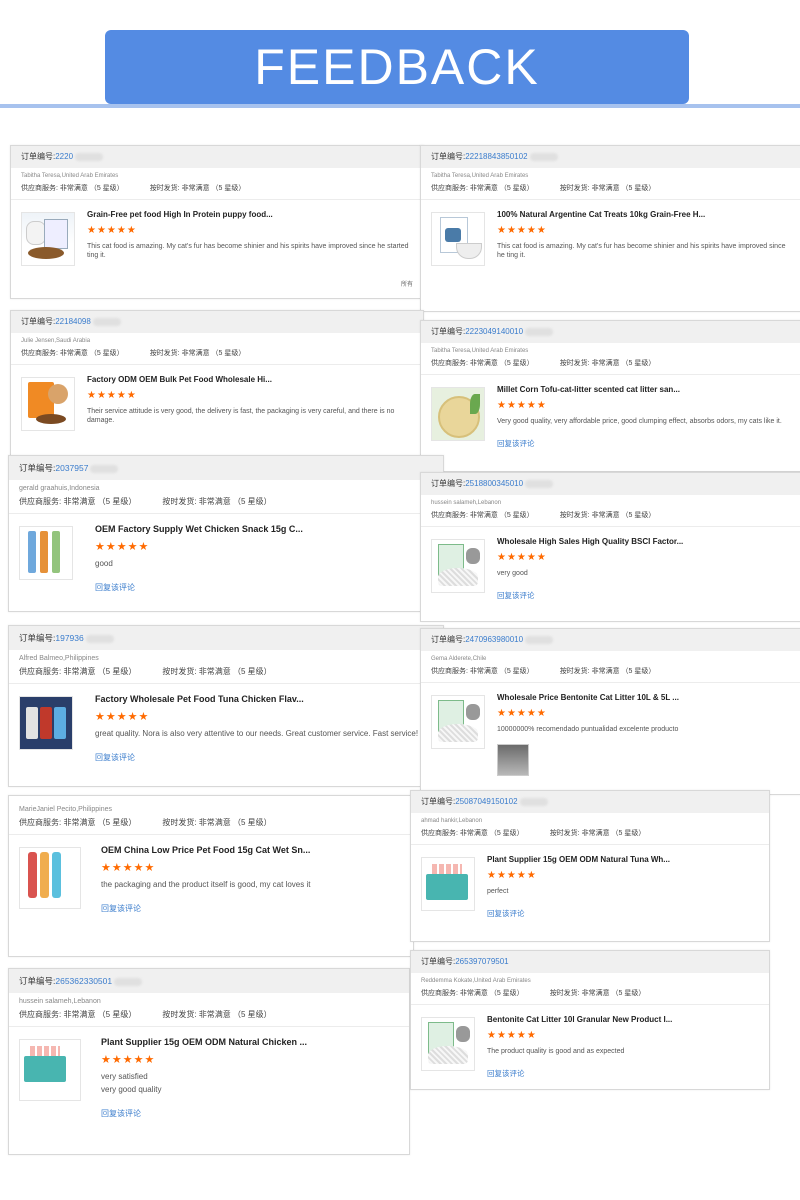 This screenshot has width=800, height=1200. What do you see at coordinates (217, 157) in the screenshot?
I see `order-header: 订单编号:2220` at bounding box center [217, 157].